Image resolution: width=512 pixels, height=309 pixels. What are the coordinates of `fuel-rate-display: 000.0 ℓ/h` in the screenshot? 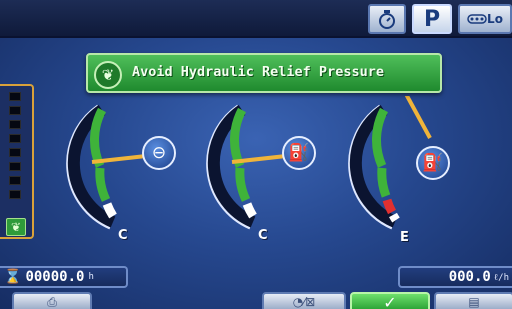 It's located at (455, 277).